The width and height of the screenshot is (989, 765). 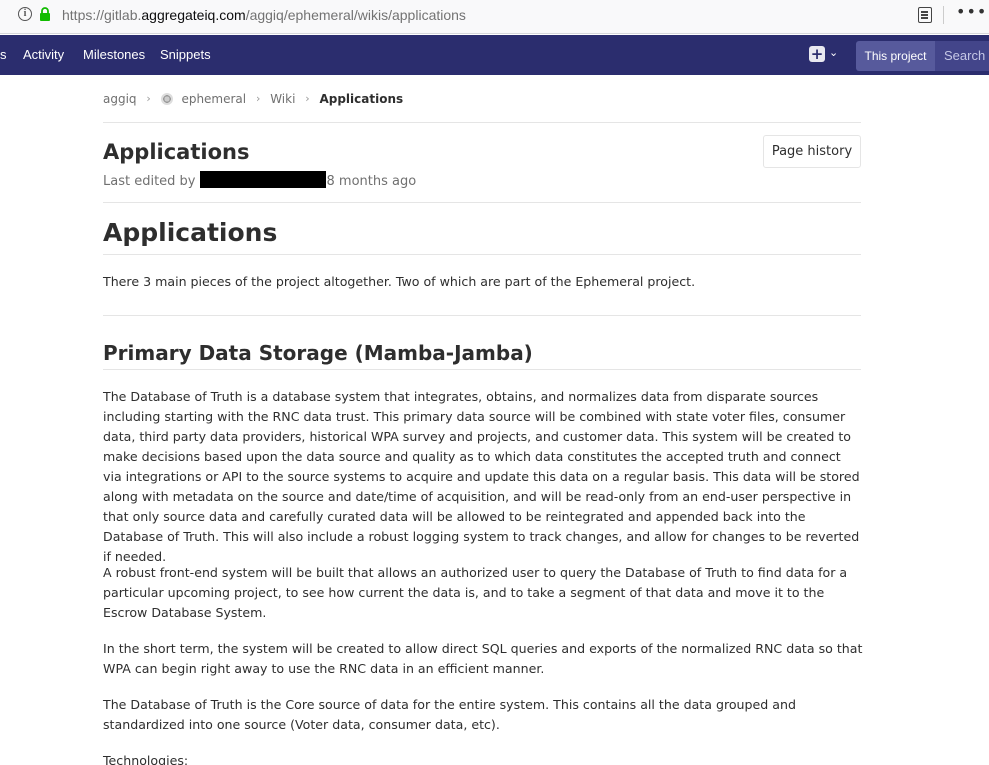 What do you see at coordinates (355, 15) in the screenshot?
I see `url-path: /aggiq/ephemeral/wikis/applications` at bounding box center [355, 15].